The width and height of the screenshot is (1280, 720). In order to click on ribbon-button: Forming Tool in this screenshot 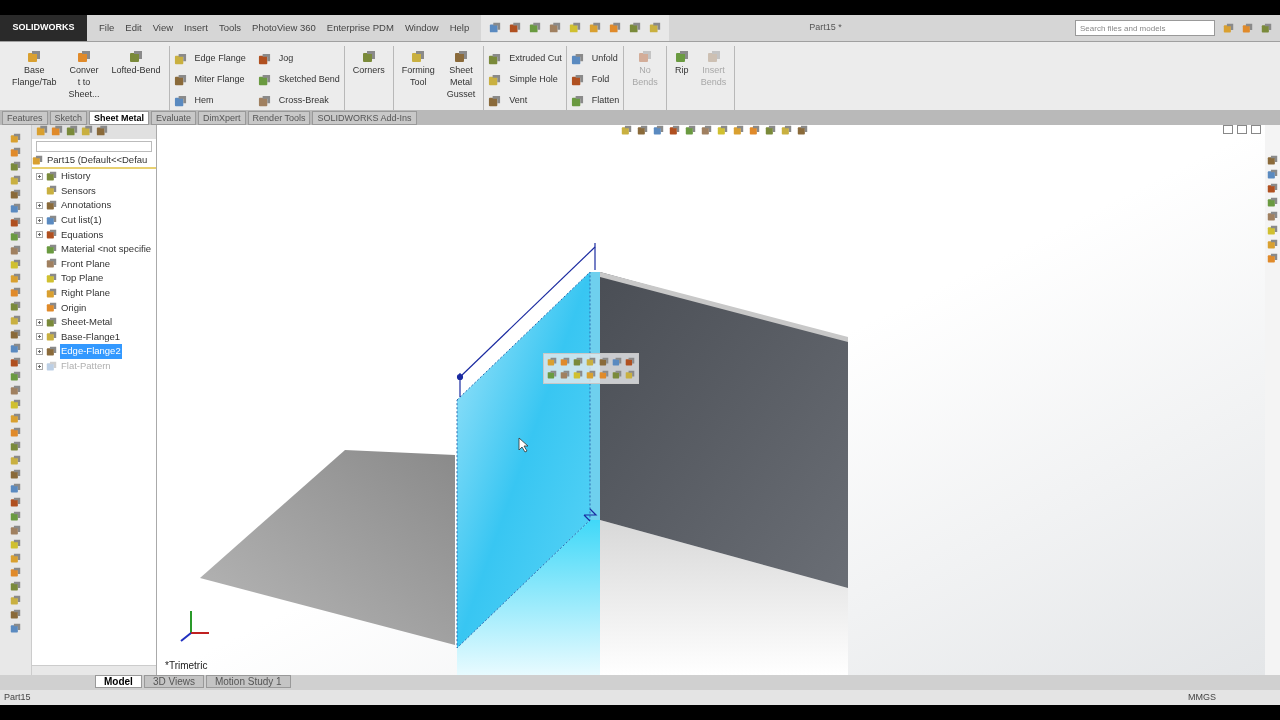, I will do `click(418, 67)`.